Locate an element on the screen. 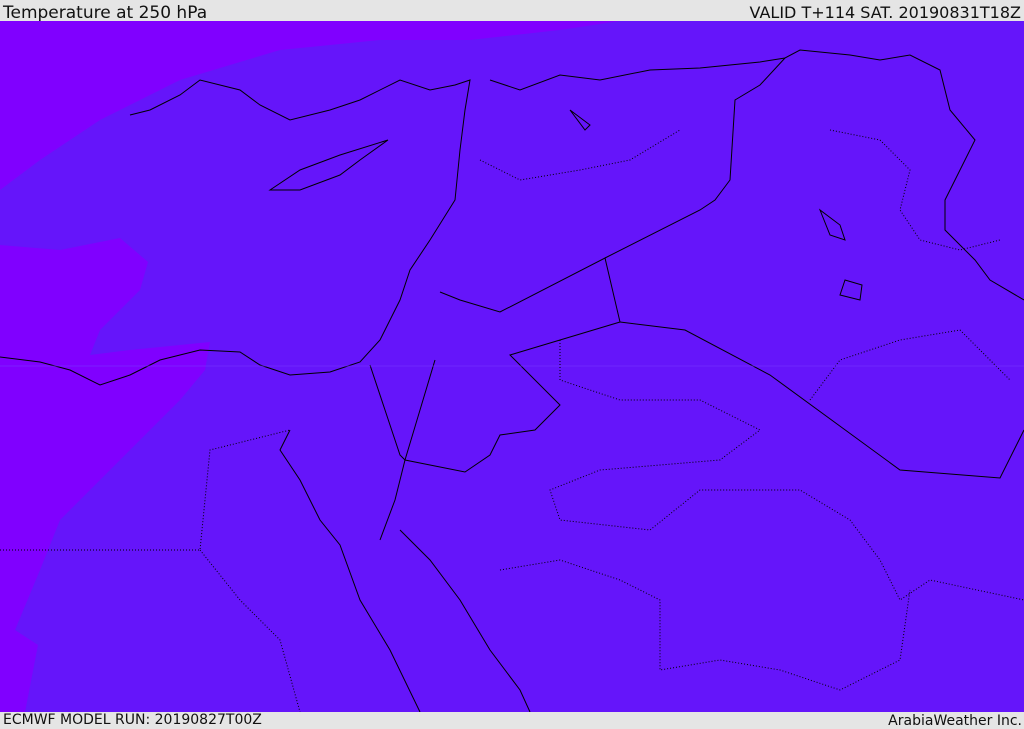 The width and height of the screenshot is (1024, 729). valid-time: VALID T+114 SAT. 20190831T18Z is located at coordinates (885, 12).